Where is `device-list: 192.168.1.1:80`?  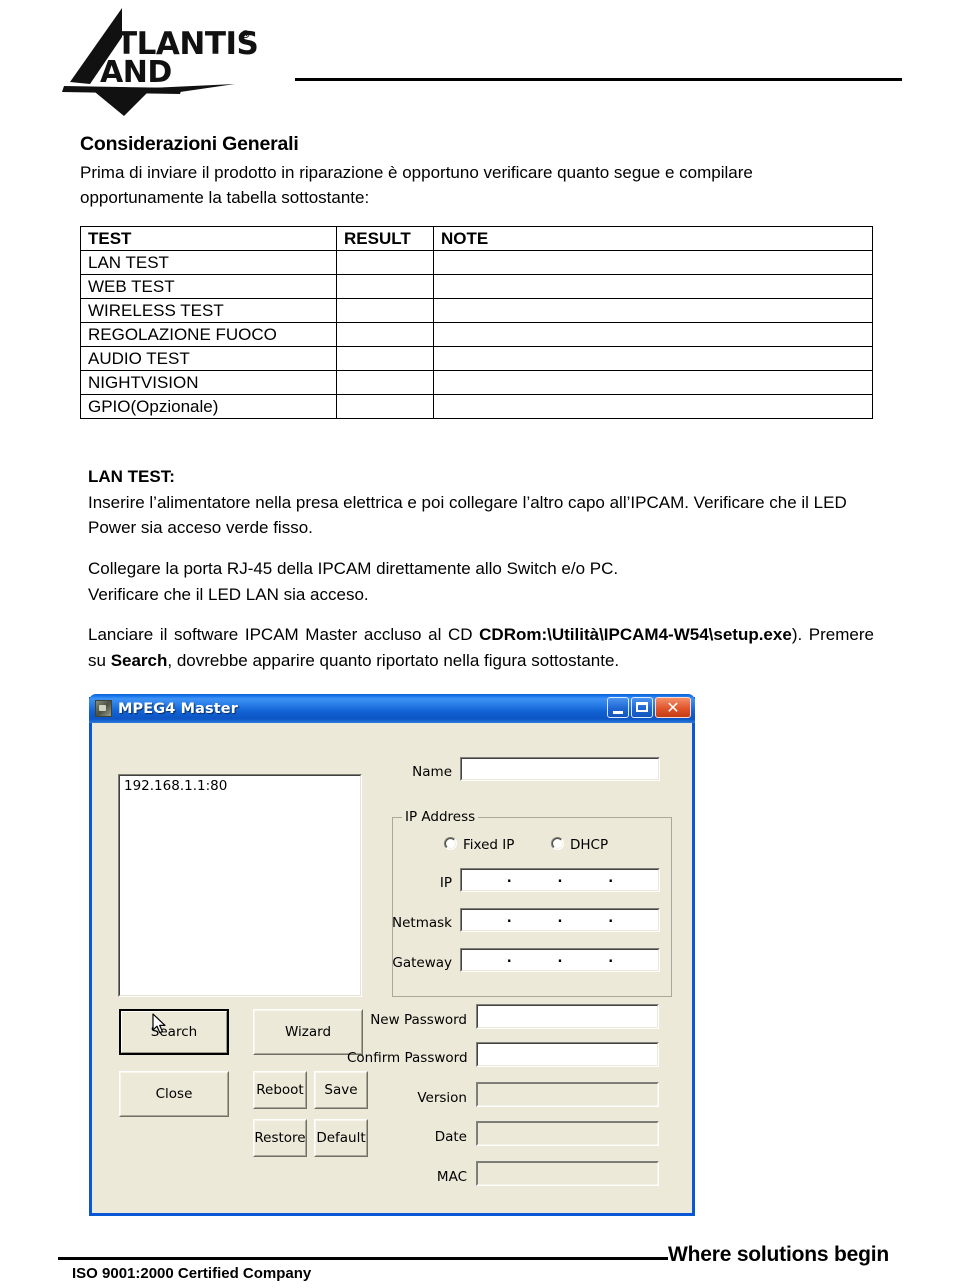
device-list: 192.168.1.1:80 is located at coordinates (240, 885).